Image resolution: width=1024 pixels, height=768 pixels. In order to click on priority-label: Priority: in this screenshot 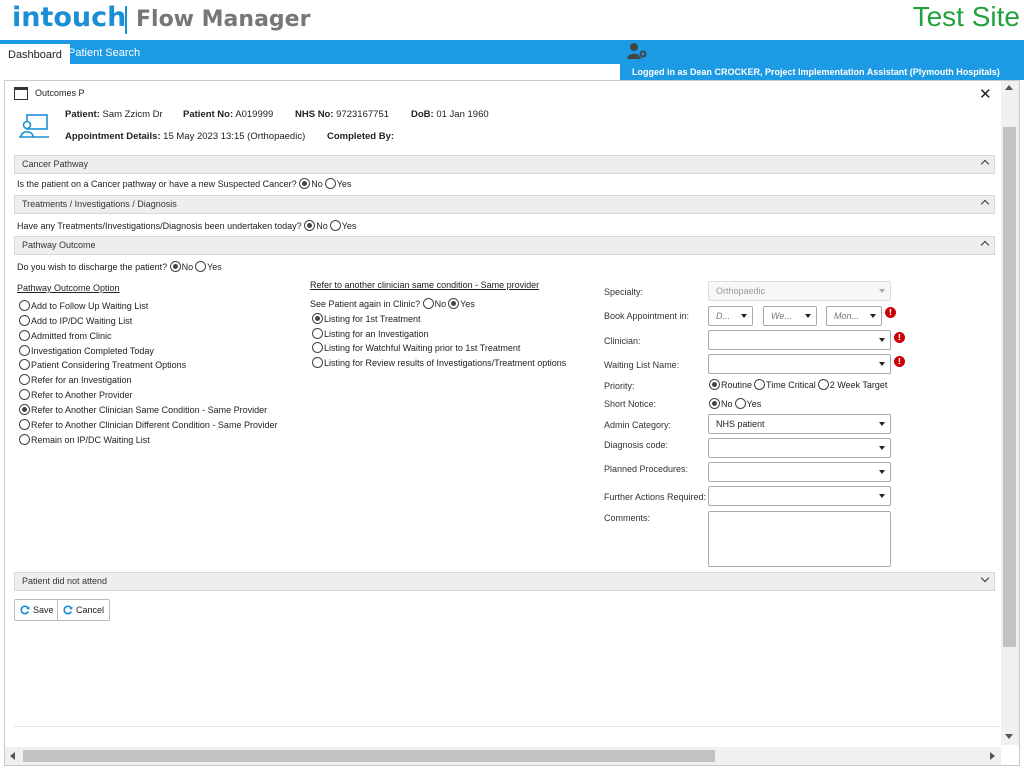, I will do `click(619, 386)`.